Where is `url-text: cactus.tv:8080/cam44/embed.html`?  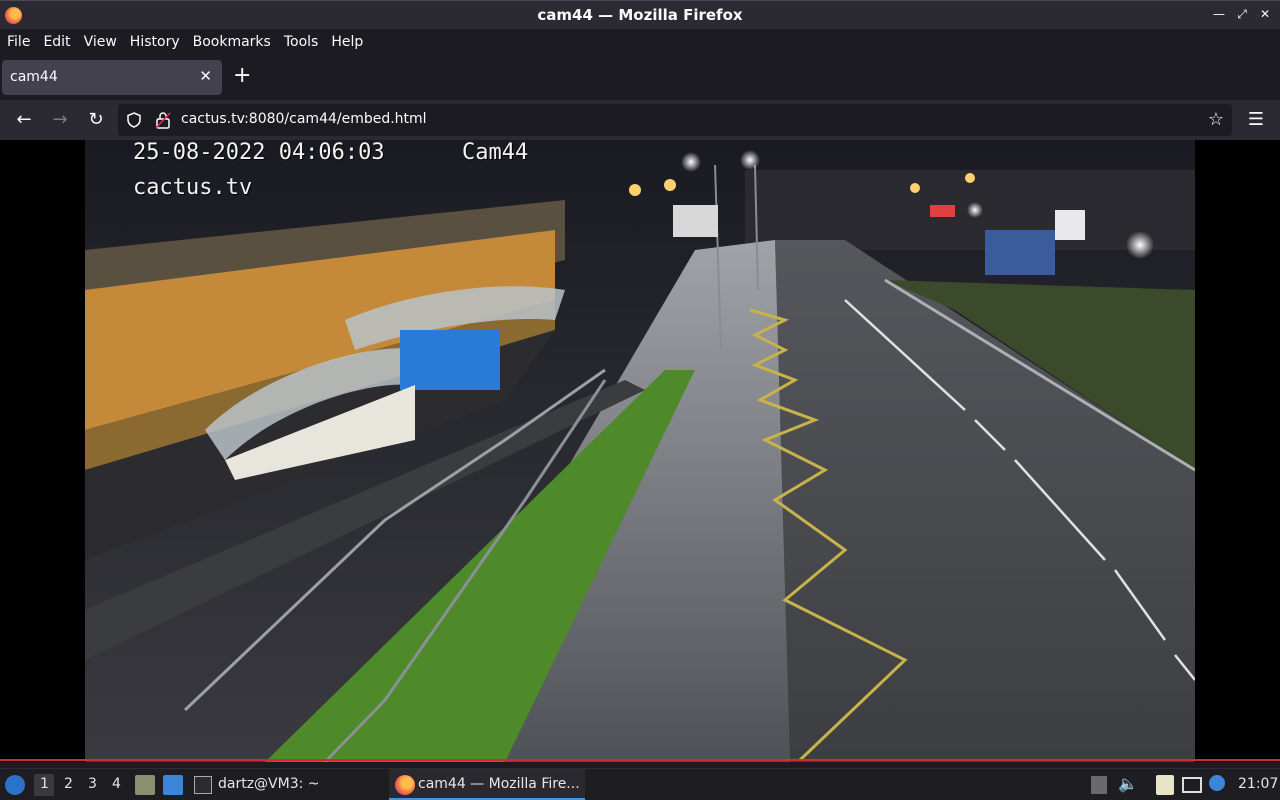
url-text: cactus.tv:8080/cam44/embed.html is located at coordinates (304, 119).